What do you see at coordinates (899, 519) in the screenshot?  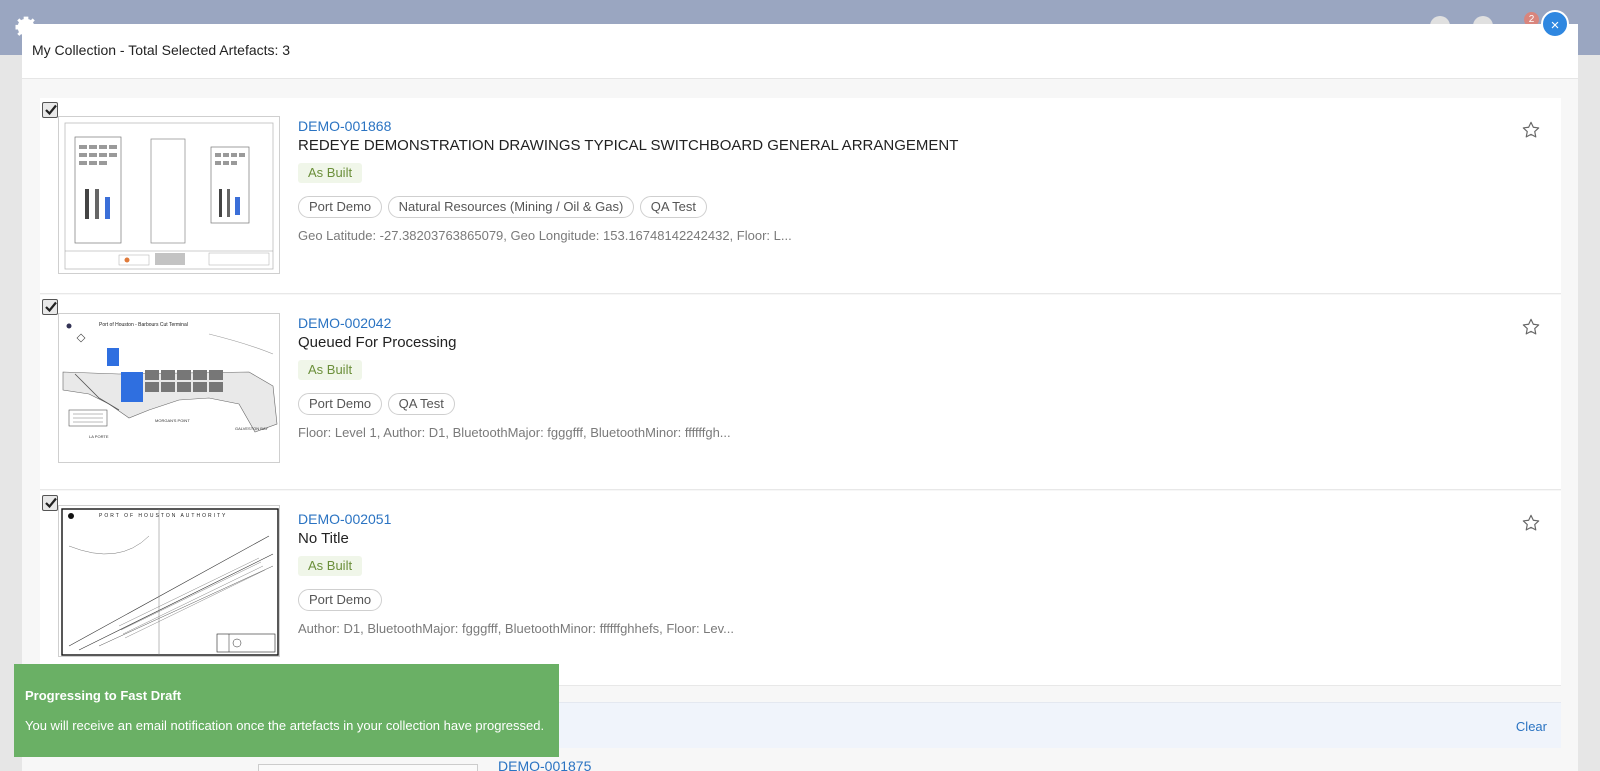 I see `artefact-id-link: DEMO-002051` at bounding box center [899, 519].